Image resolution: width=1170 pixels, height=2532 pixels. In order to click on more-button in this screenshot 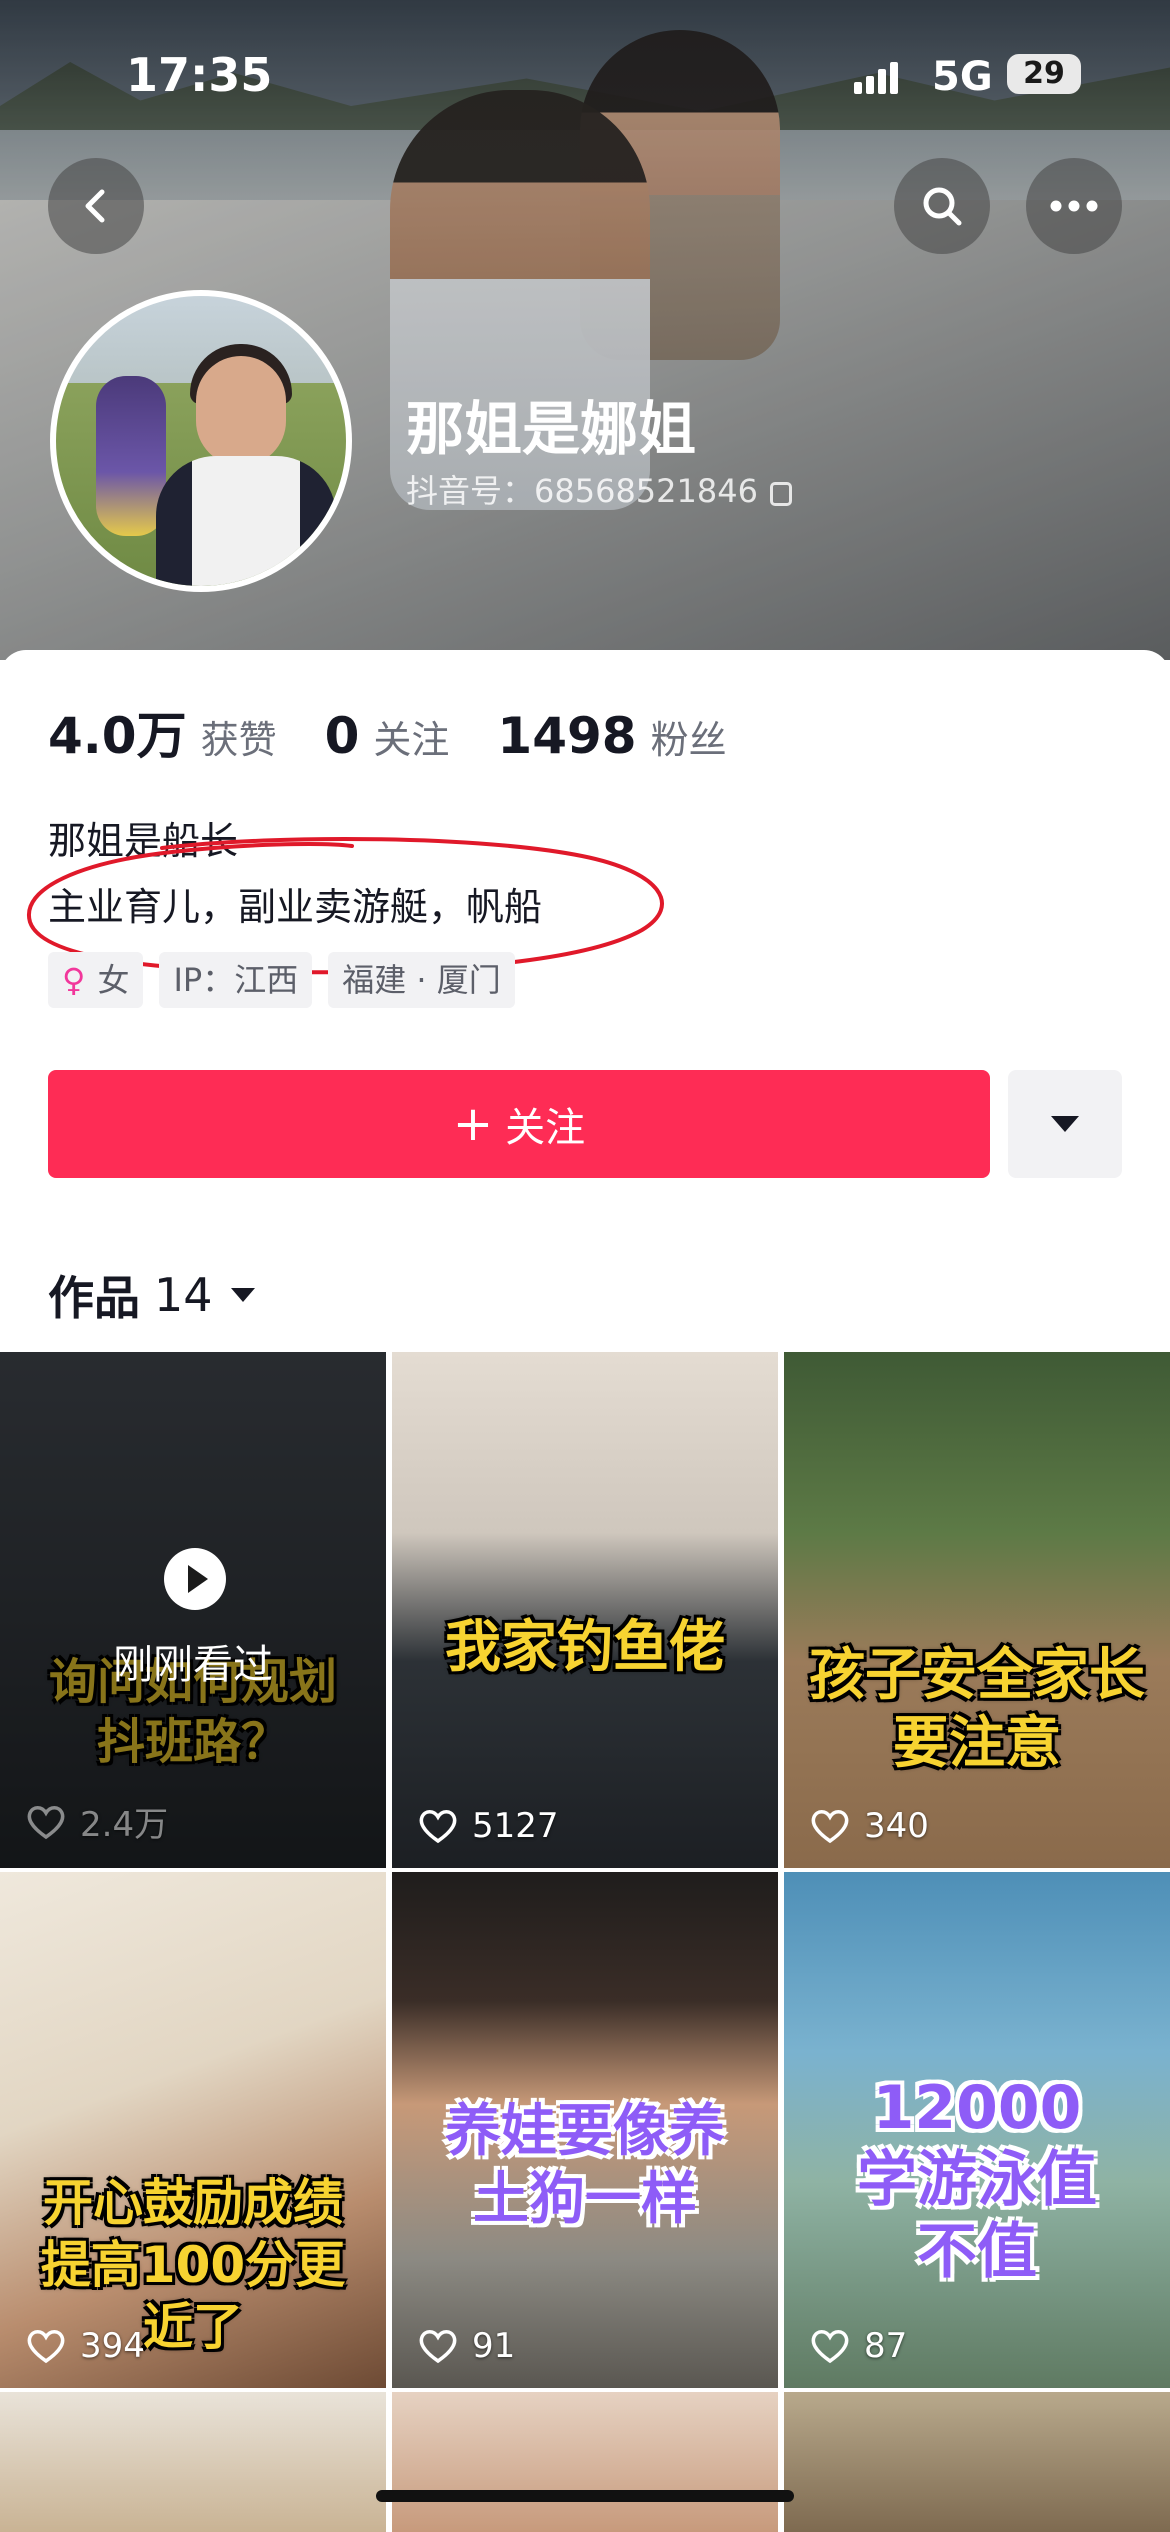, I will do `click(1074, 206)`.